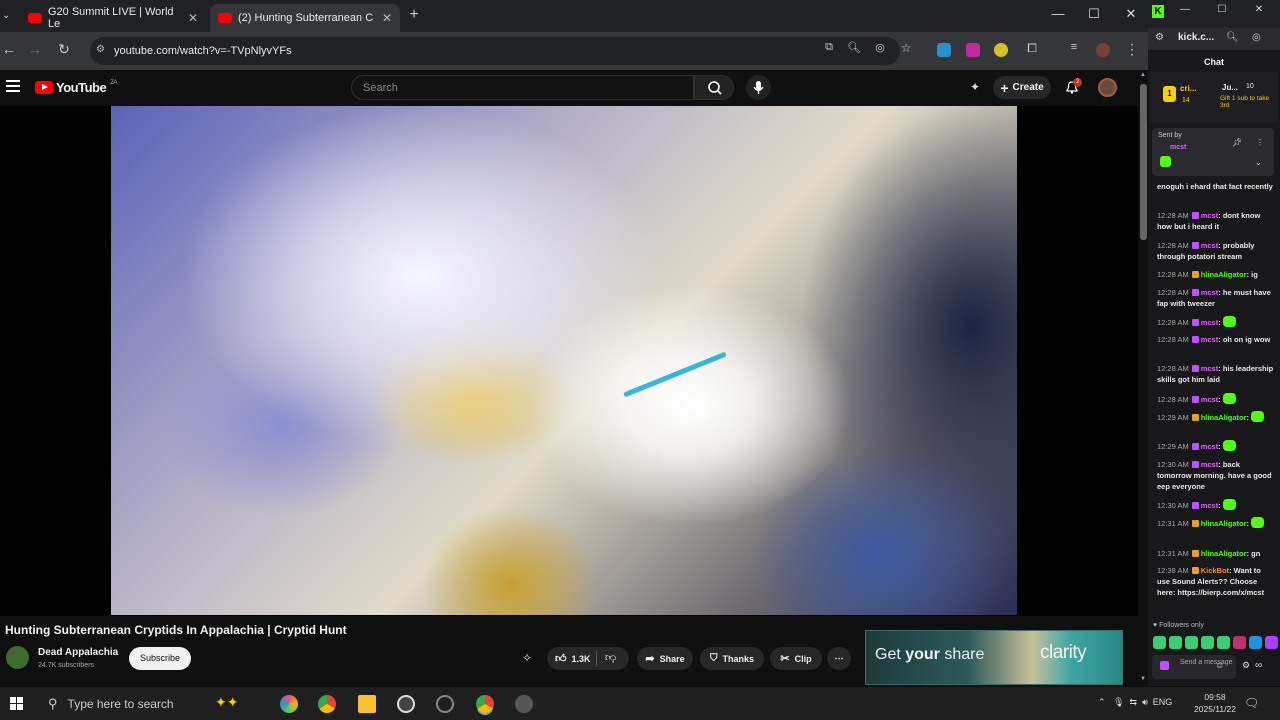 Image resolution: width=1280 pixels, height=720 pixels. What do you see at coordinates (1145, 702) in the screenshot?
I see `volume-icon: 🔊︎` at bounding box center [1145, 702].